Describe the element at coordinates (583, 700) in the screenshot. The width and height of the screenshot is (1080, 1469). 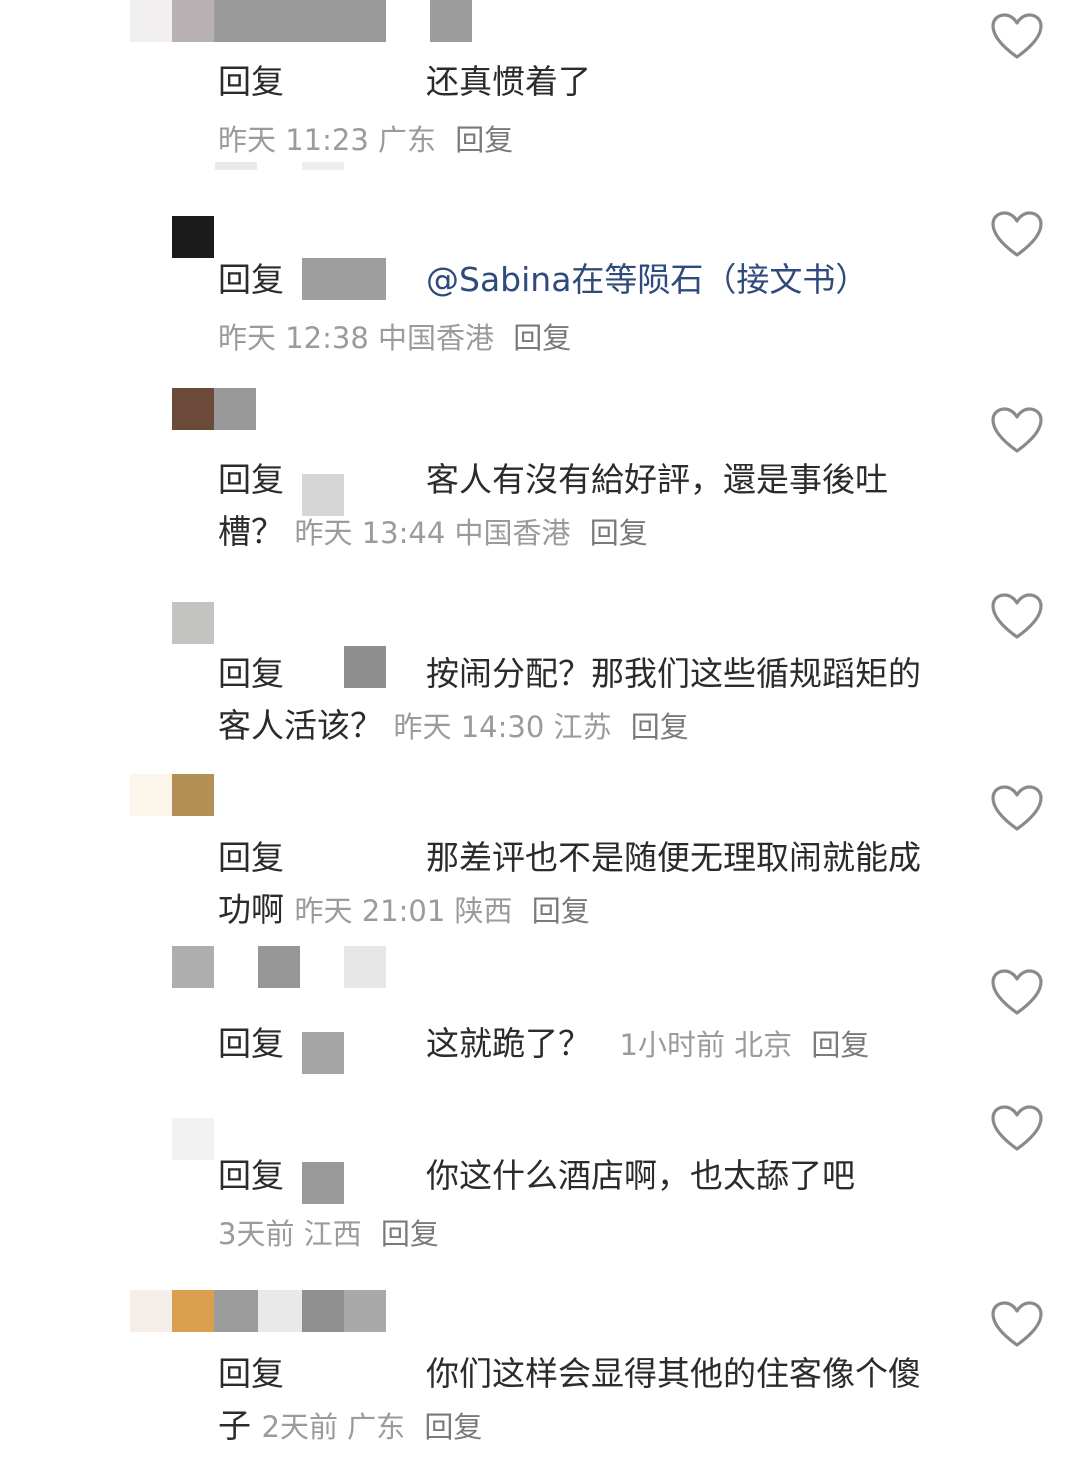
I see `comment-body: 回复 按闹分配？那我们这些循规蹈矩的客人活该？ 昨天 14:30 江苏 回复` at that location.